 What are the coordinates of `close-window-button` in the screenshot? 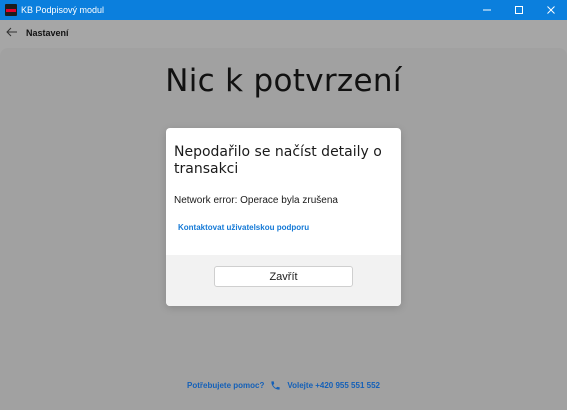 It's located at (551, 10).